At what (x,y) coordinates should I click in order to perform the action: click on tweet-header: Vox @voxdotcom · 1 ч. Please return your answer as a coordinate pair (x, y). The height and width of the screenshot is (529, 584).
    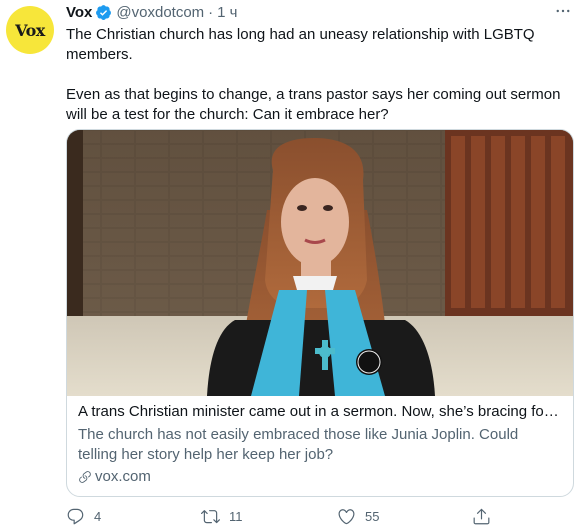
    Looking at the image, I should click on (321, 12).